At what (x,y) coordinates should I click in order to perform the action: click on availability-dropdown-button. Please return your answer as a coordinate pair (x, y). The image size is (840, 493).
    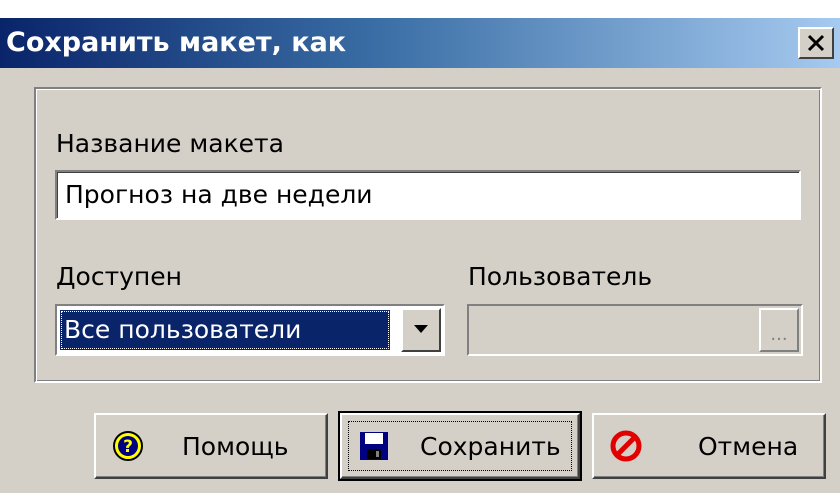
    Looking at the image, I should click on (421, 330).